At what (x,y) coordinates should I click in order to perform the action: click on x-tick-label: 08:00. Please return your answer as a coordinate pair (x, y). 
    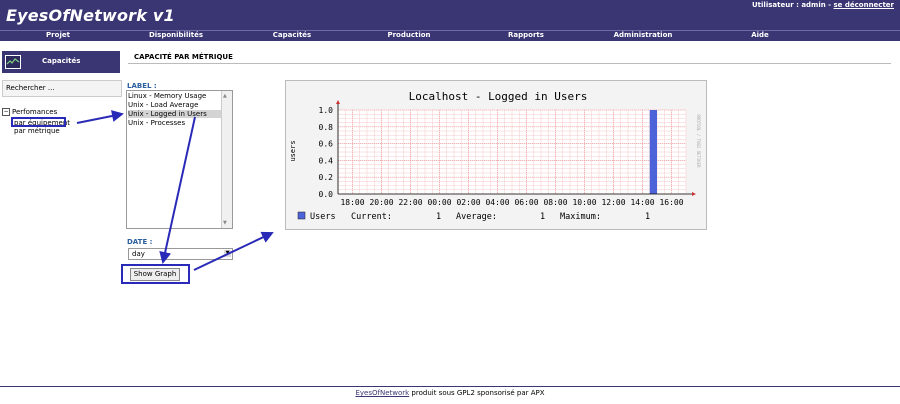
    Looking at the image, I should click on (555, 202).